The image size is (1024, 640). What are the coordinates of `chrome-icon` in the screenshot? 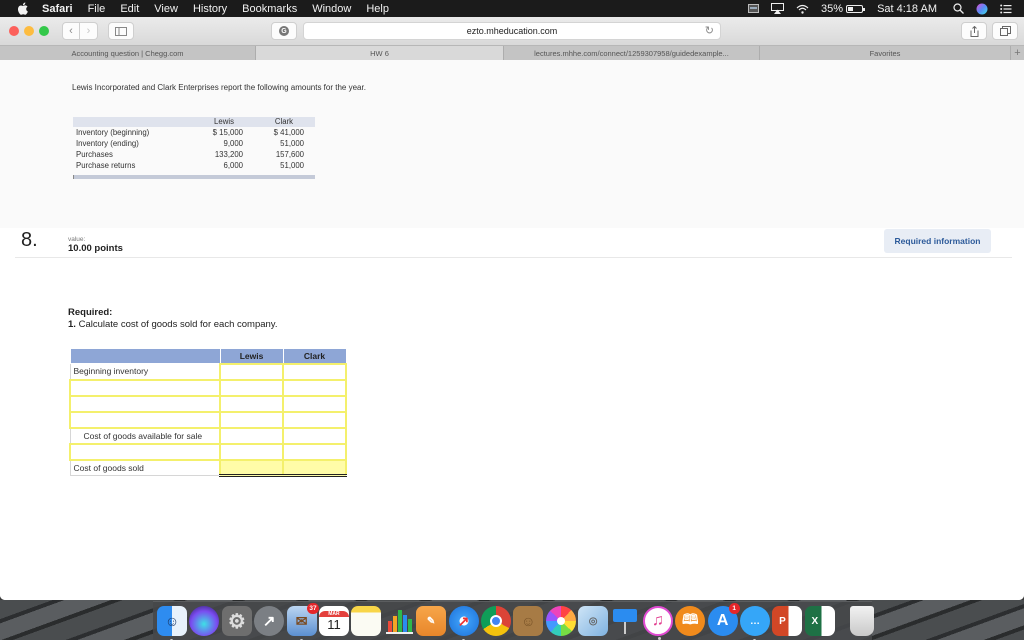 It's located at (495, 621).